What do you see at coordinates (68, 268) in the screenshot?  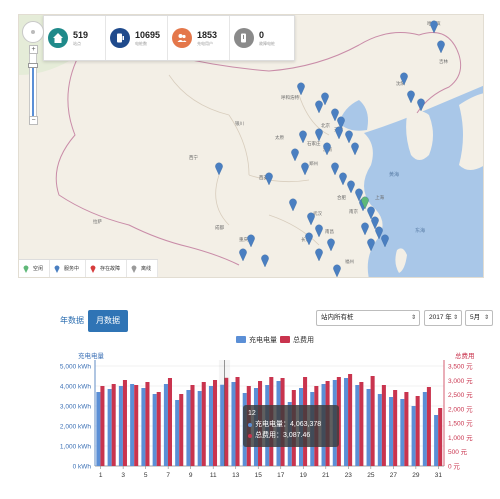 I see `legend-in-service: 服务中` at bounding box center [68, 268].